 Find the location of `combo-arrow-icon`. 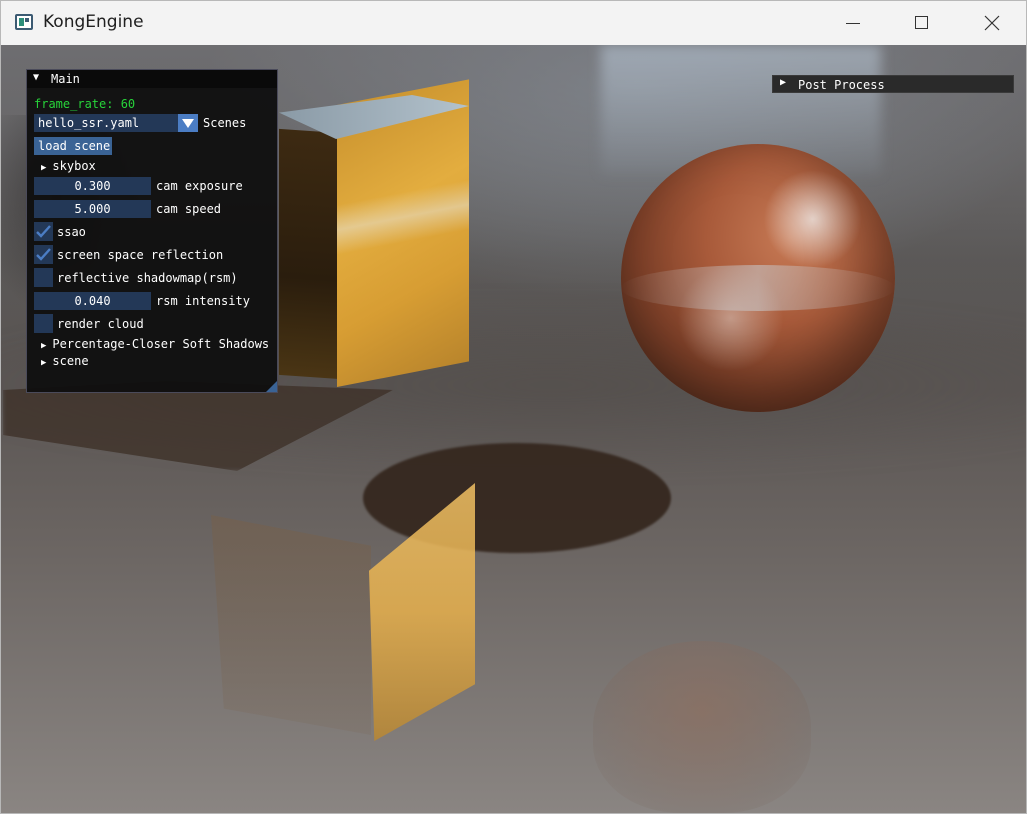

combo-arrow-icon is located at coordinates (188, 123).